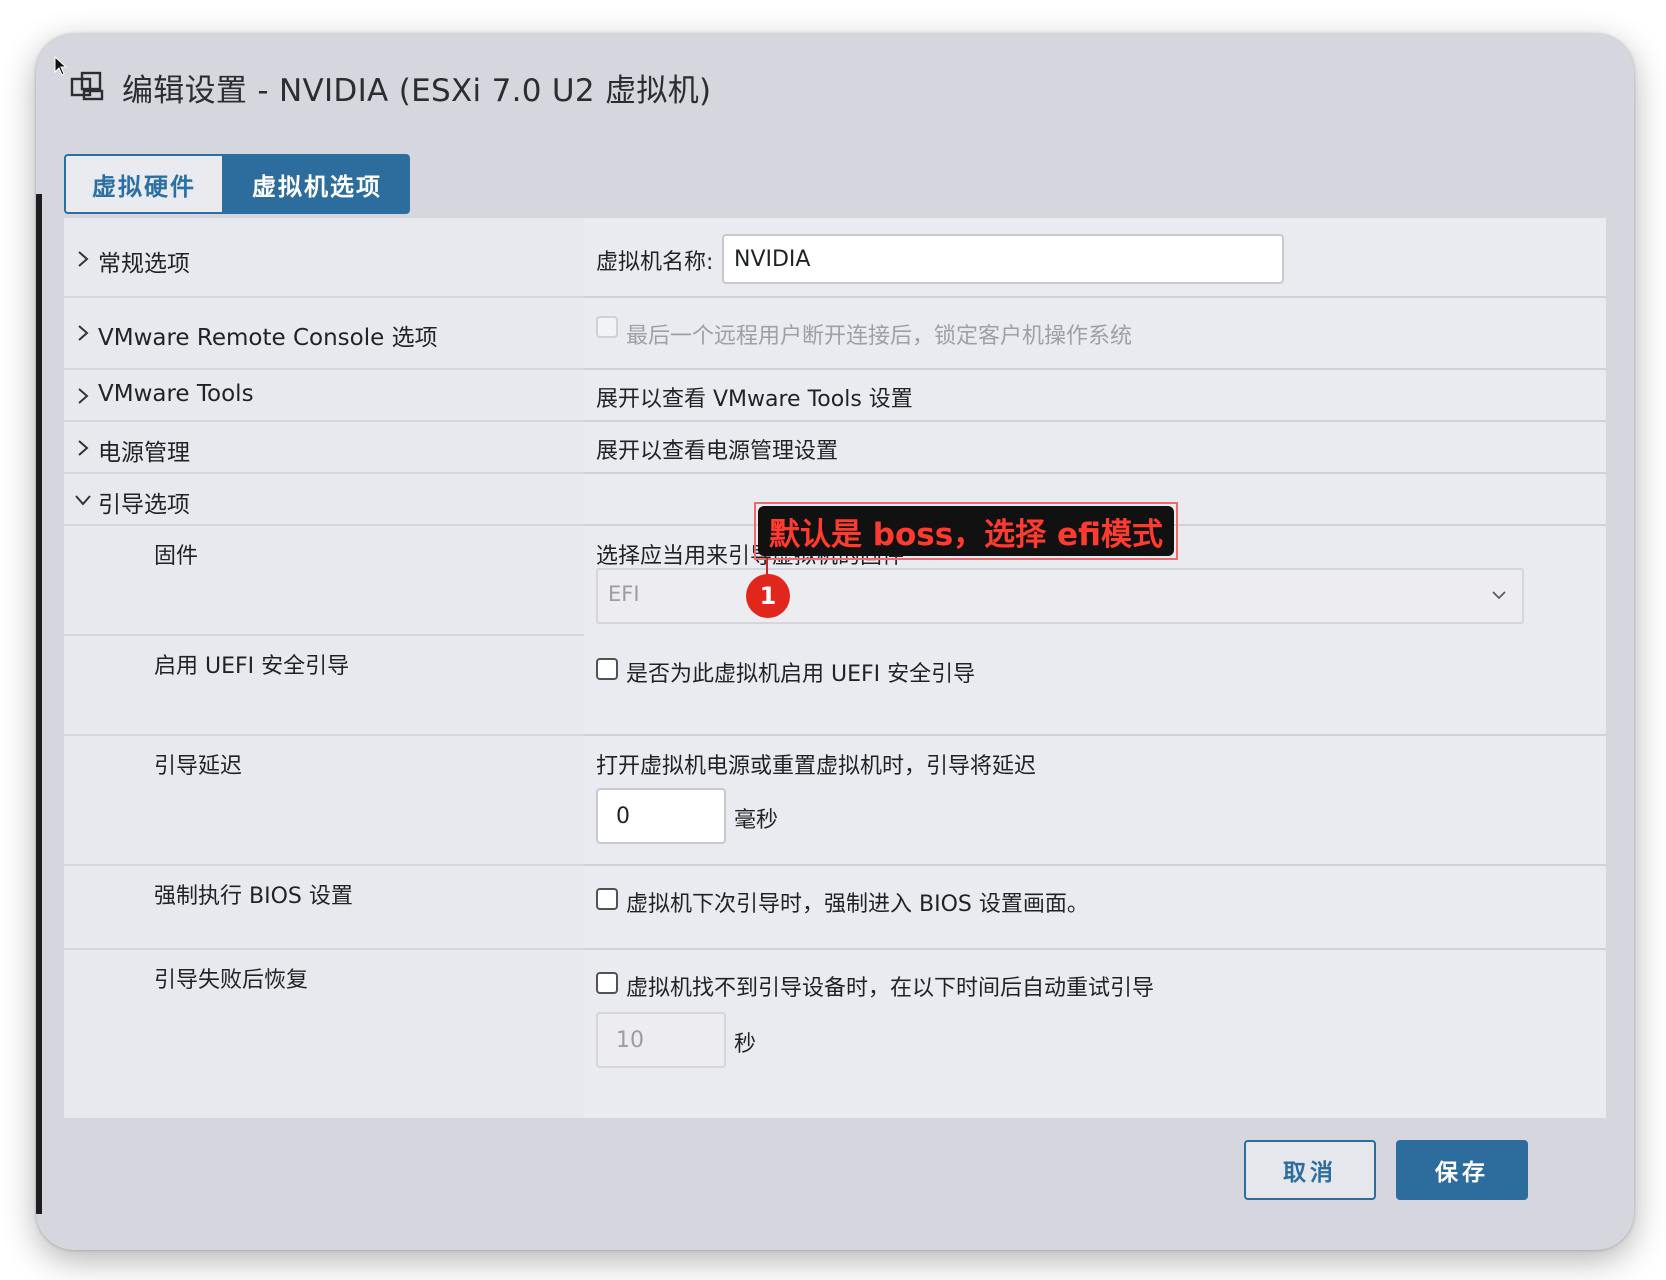 This screenshot has height=1280, width=1666. I want to click on force-bios-checkbox, so click(607, 899).